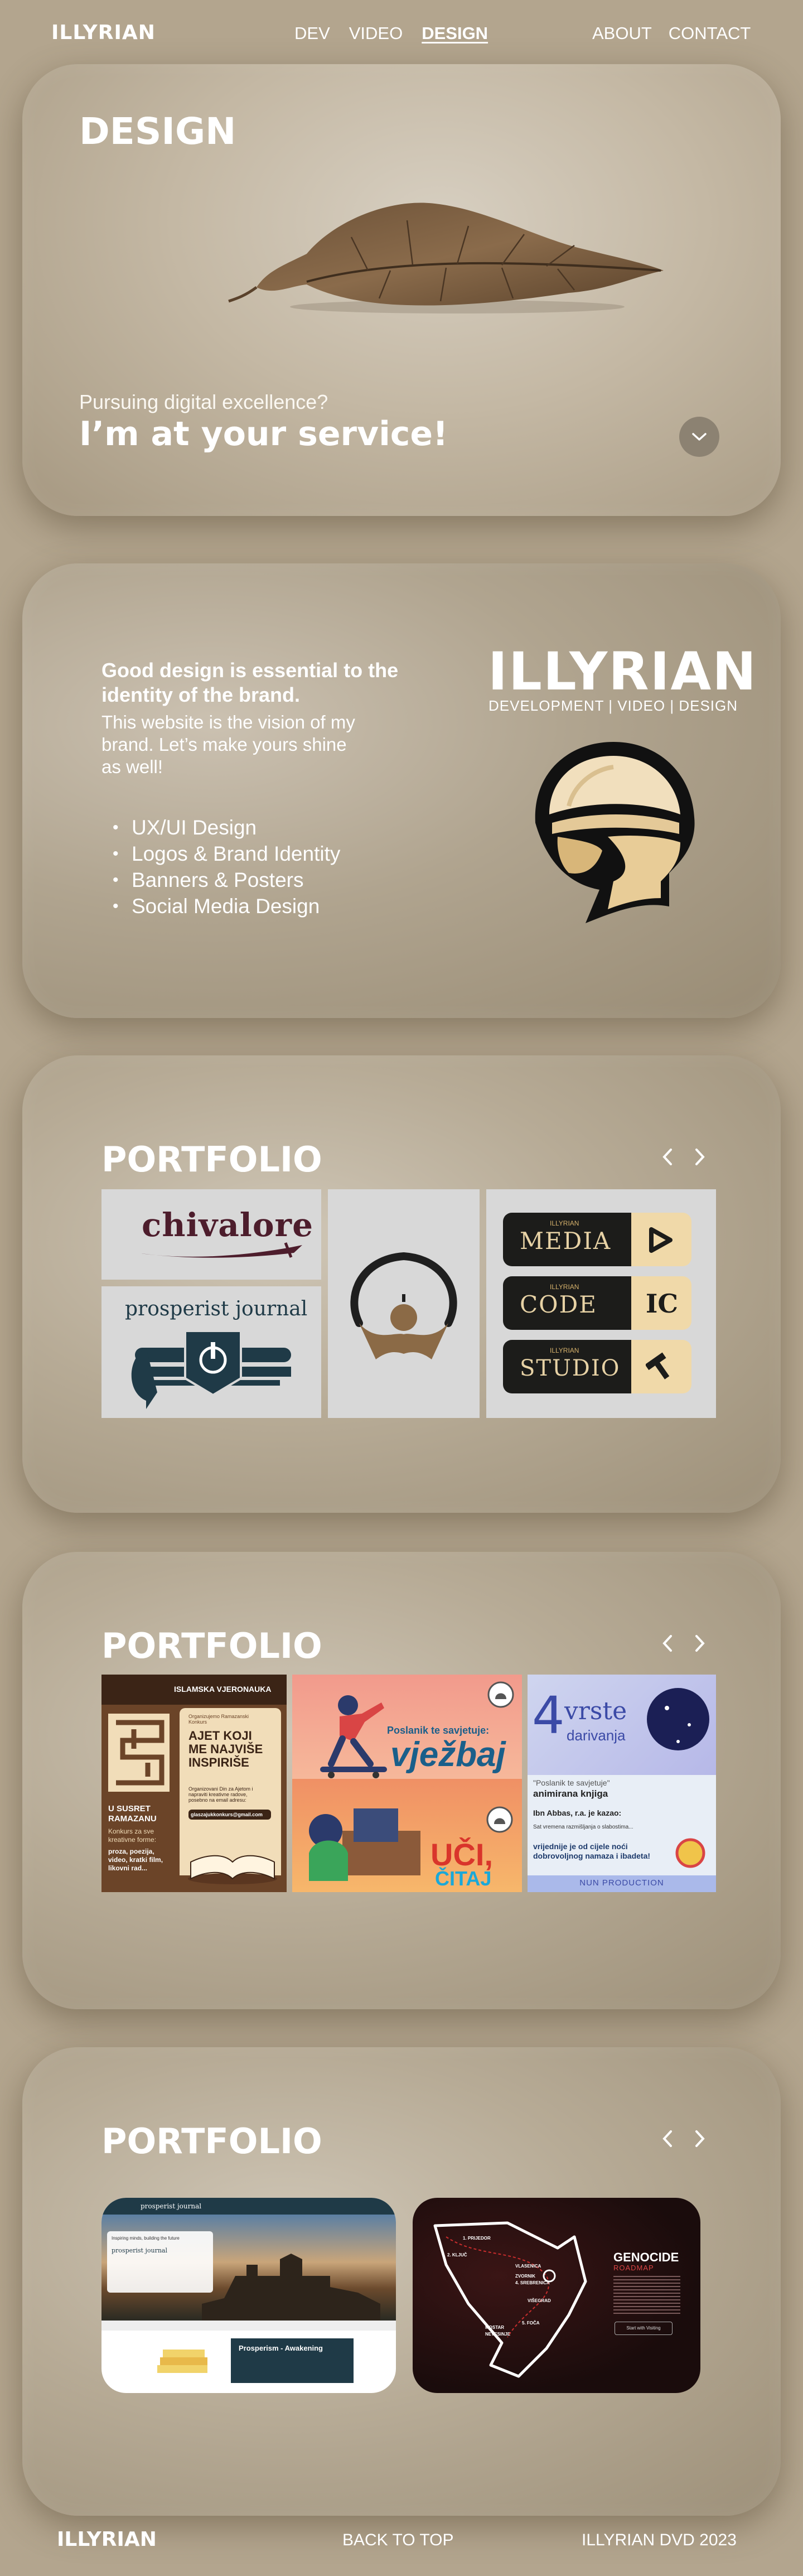 The image size is (803, 2576). What do you see at coordinates (281, 2348) in the screenshot?
I see `site-section-title: Prosperism - Awakening` at bounding box center [281, 2348].